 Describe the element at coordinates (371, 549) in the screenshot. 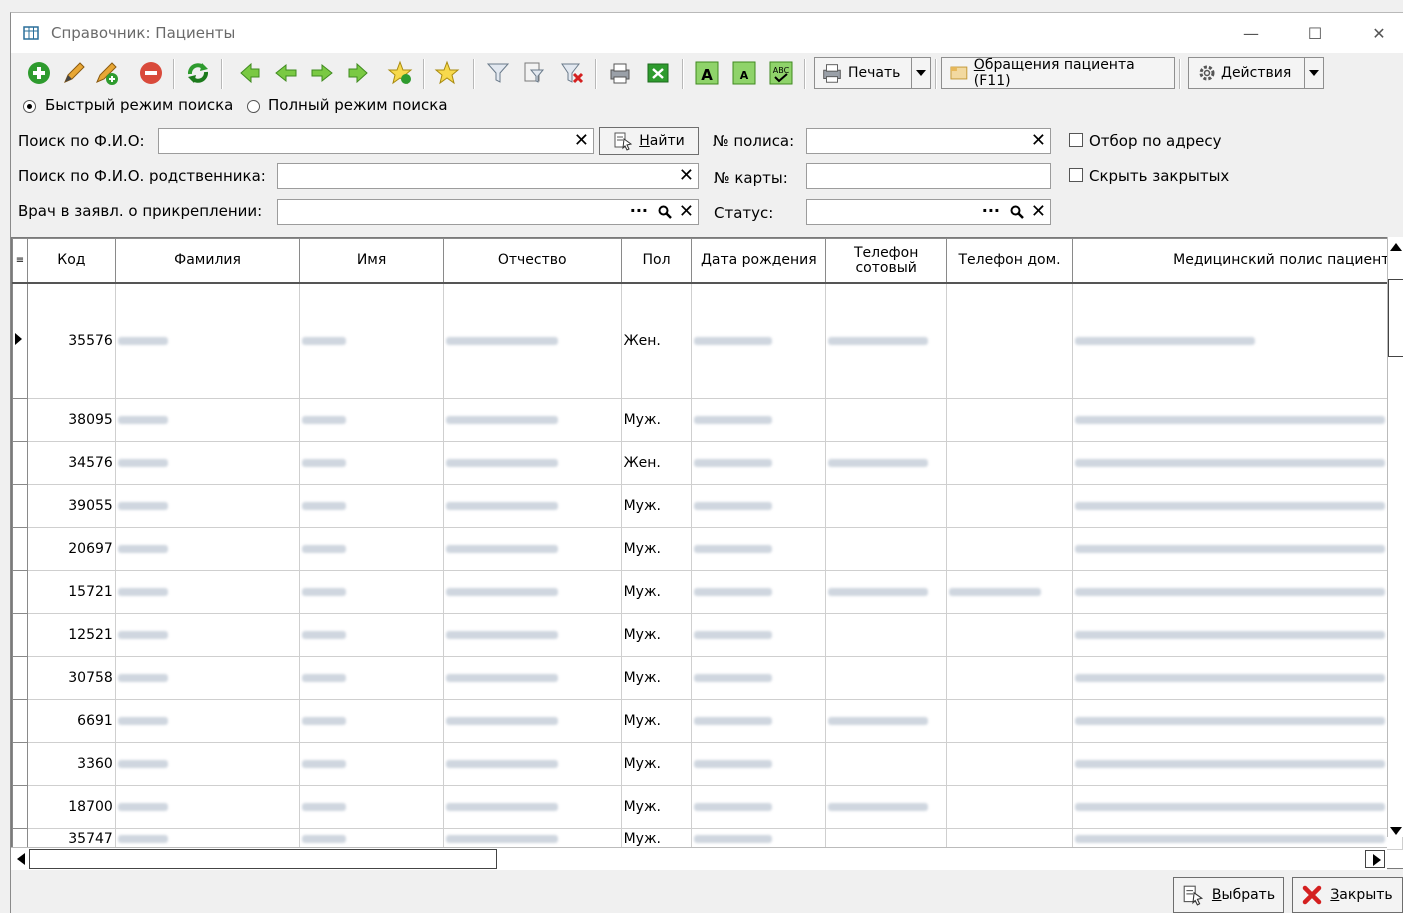

I see `cell-first-name` at that location.